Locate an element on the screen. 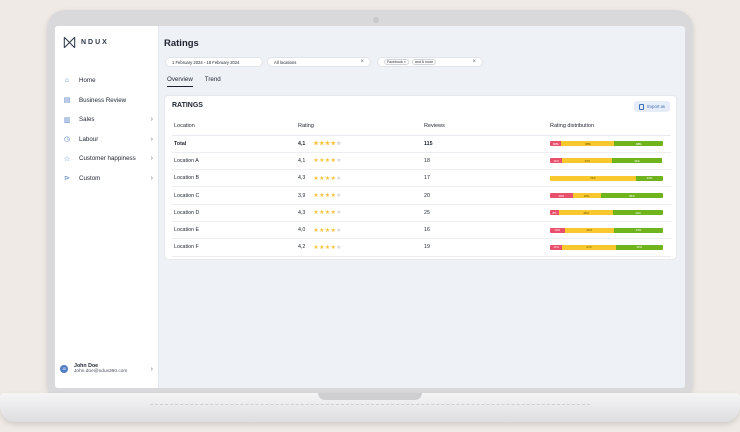 The width and height of the screenshot is (740, 432). laptop-notch is located at coordinates (370, 396).